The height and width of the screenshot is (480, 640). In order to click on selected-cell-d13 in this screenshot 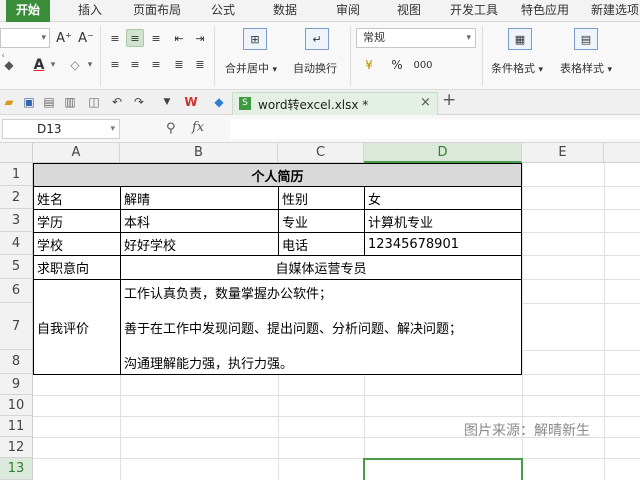, I will do `click(443, 469)`.